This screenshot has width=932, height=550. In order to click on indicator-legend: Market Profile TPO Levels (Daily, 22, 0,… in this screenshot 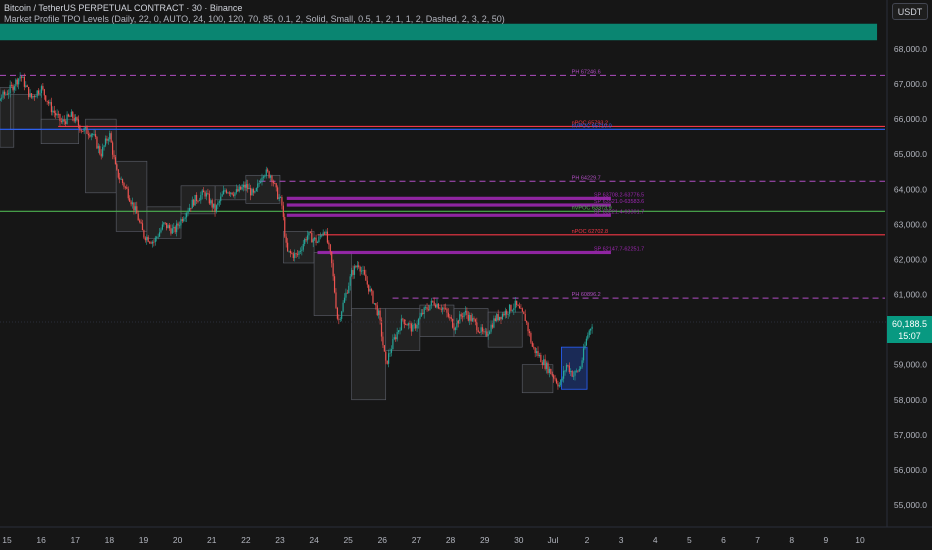, I will do `click(254, 19)`.